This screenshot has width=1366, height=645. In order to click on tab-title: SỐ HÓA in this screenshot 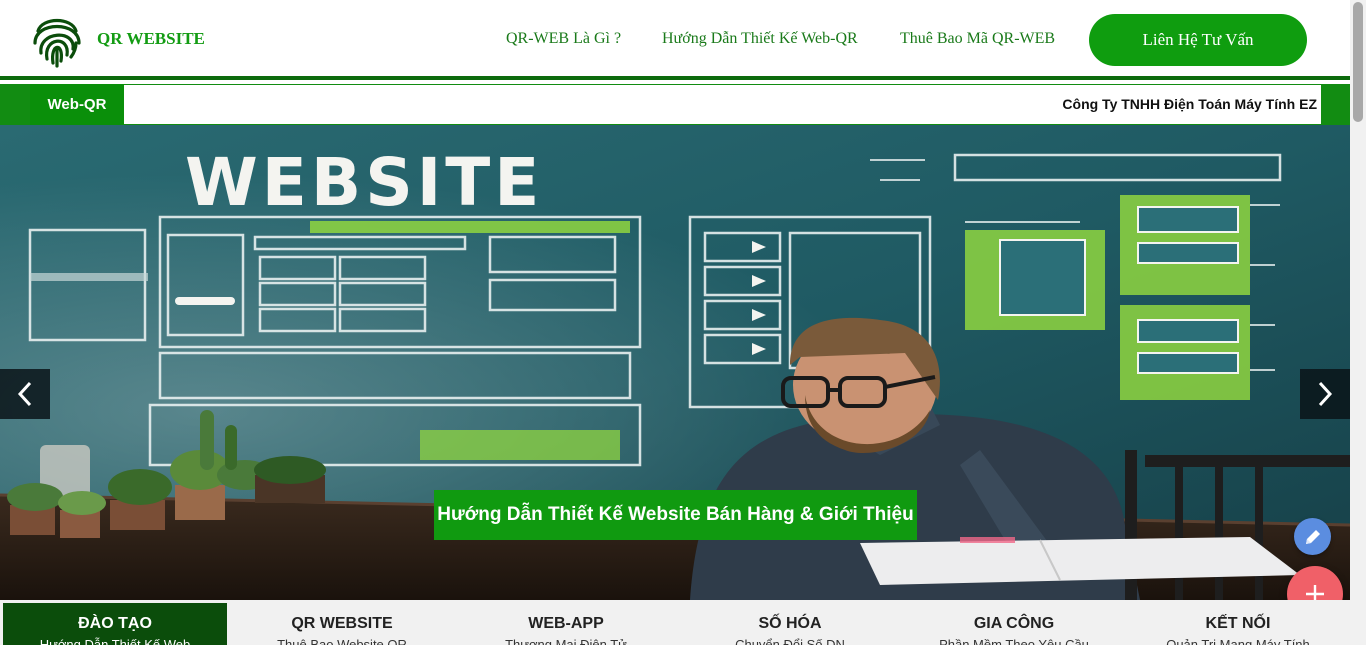, I will do `click(790, 623)`.